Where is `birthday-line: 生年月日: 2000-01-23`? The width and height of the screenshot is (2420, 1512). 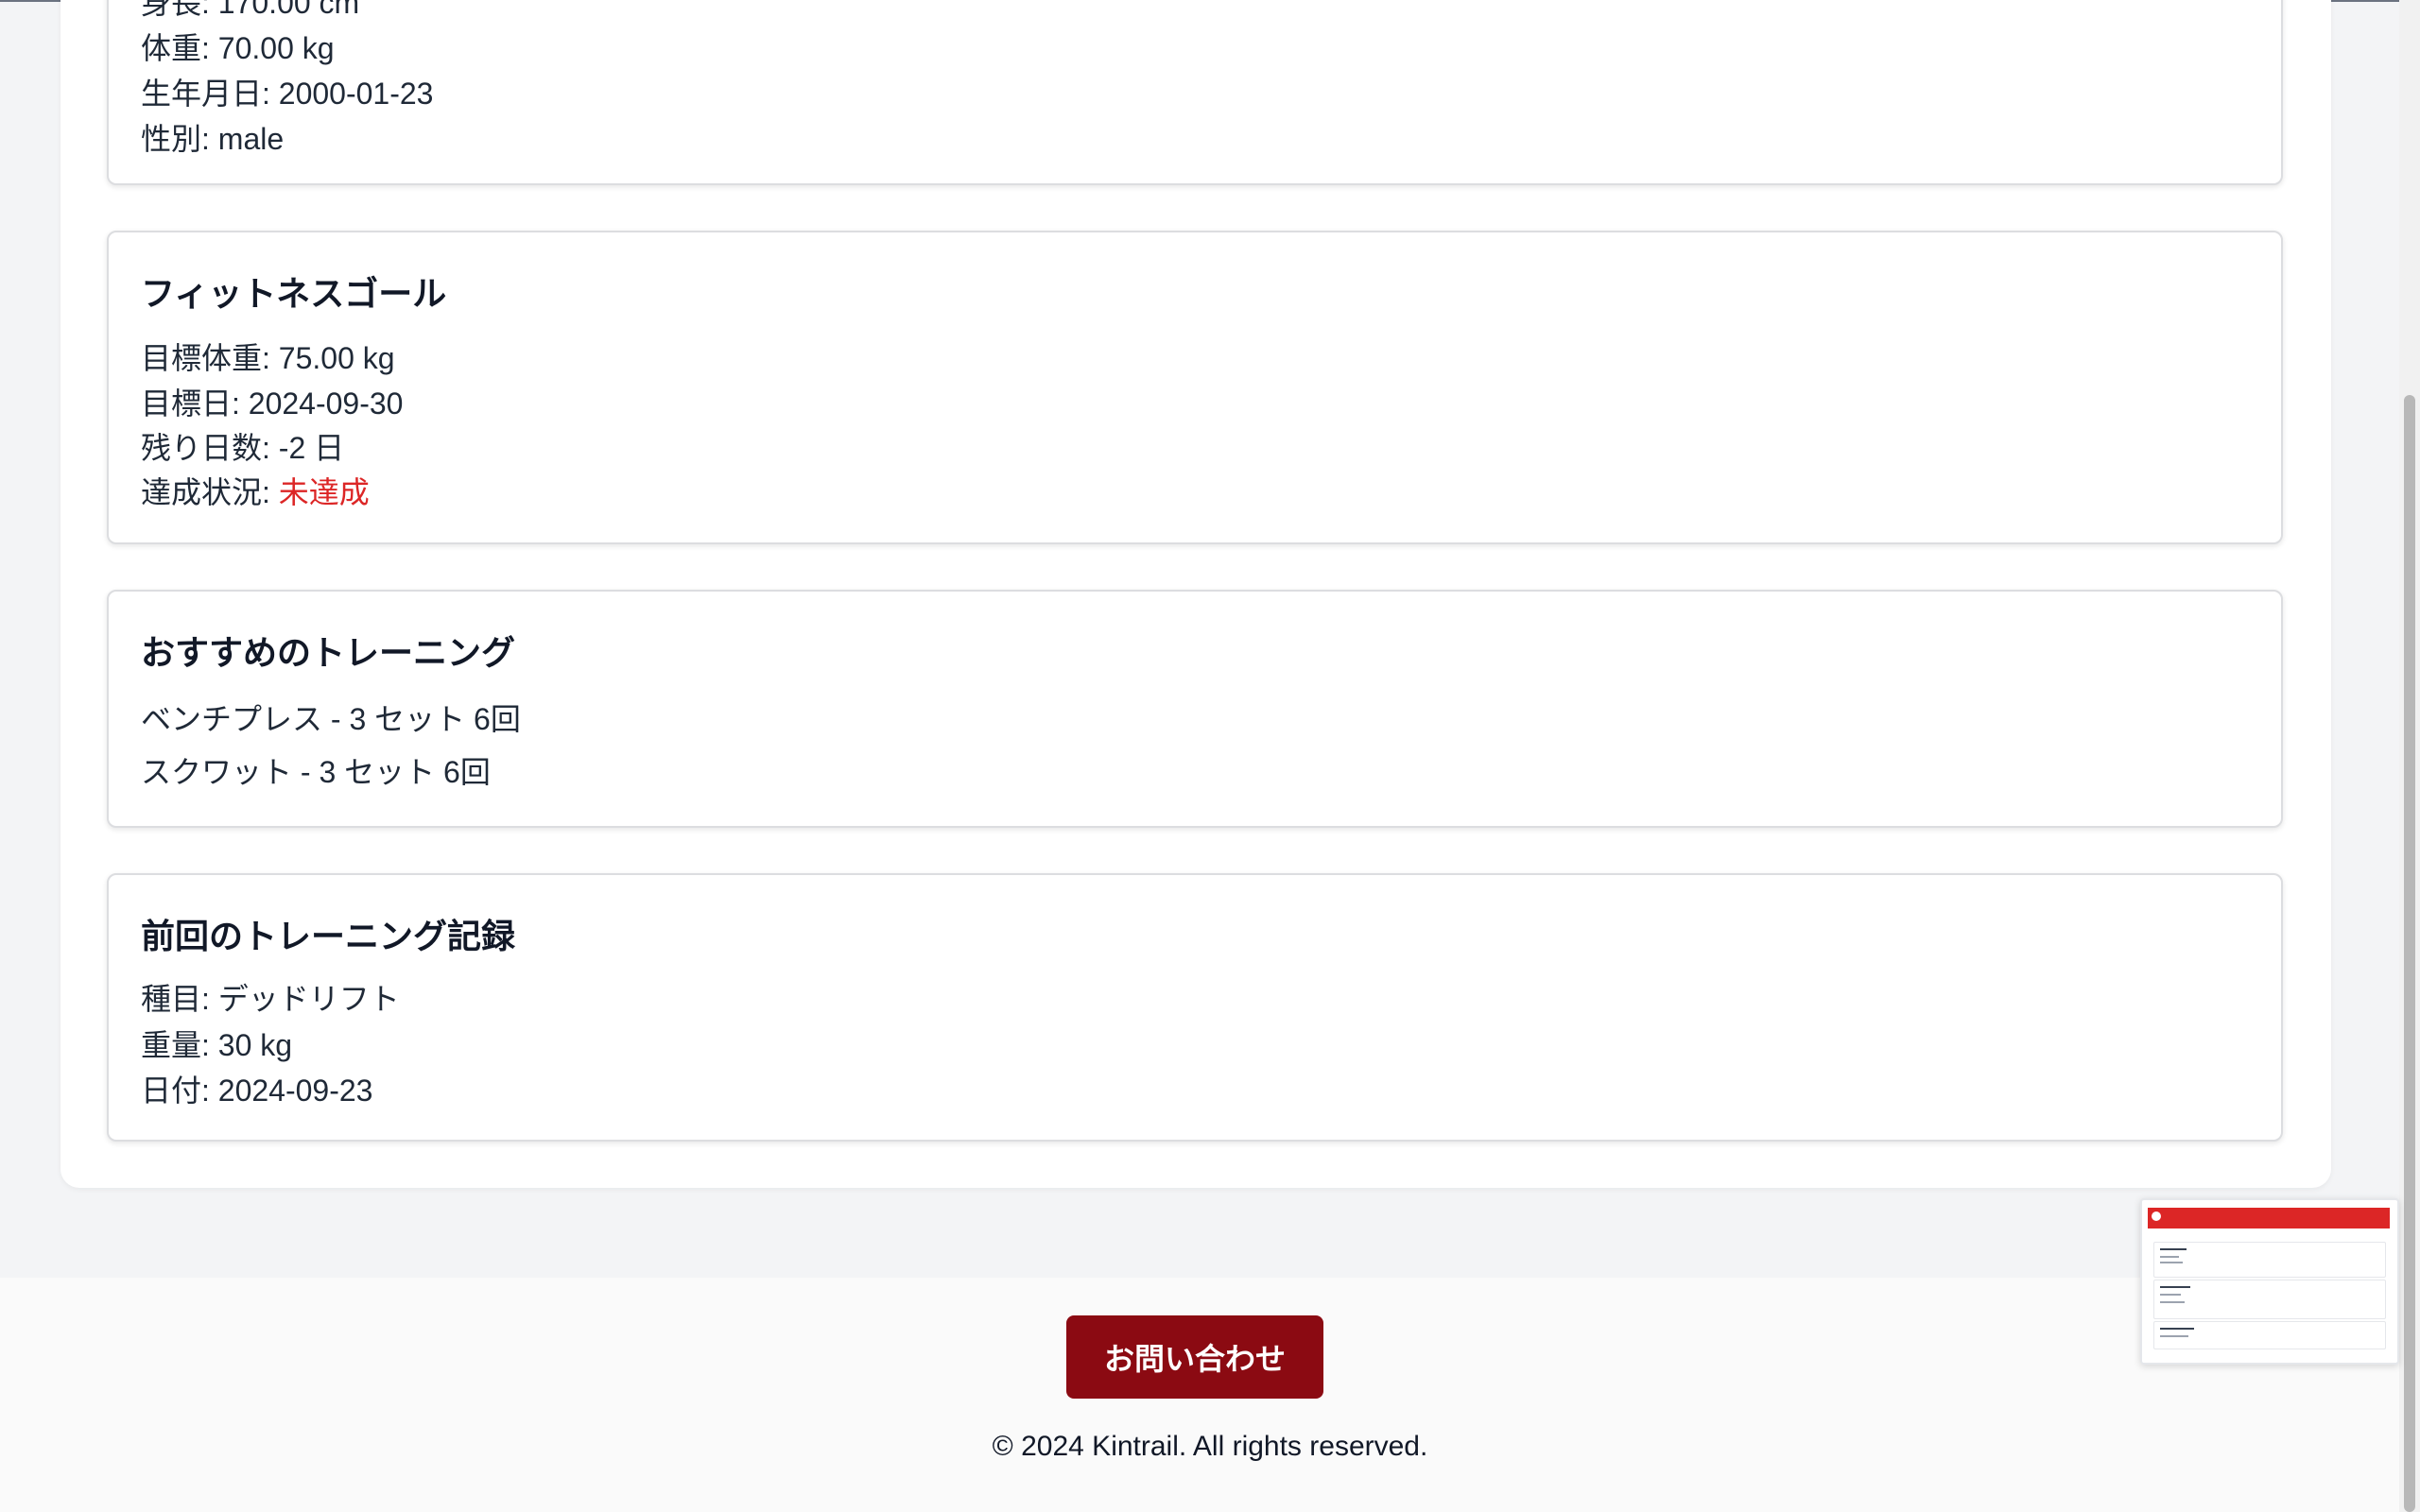 birthday-line: 生年月日: 2000-01-23 is located at coordinates (287, 94).